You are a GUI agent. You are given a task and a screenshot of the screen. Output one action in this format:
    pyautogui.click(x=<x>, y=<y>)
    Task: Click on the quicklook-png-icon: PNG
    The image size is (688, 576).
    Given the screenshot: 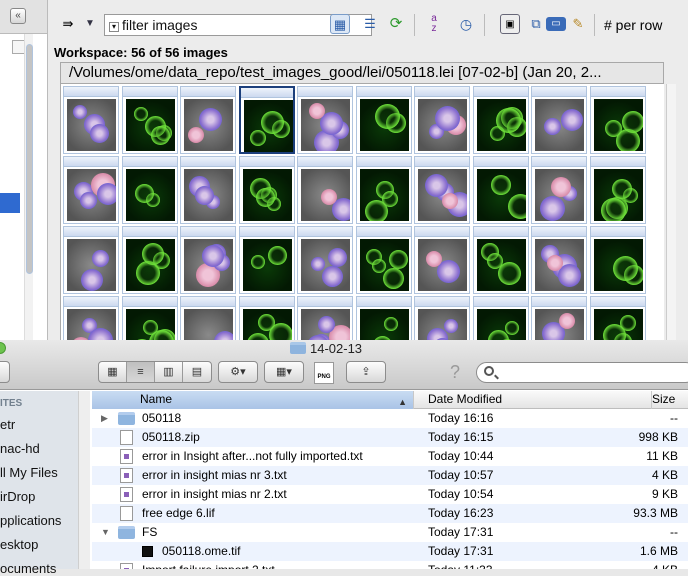 What is the action you would take?
    pyautogui.click(x=324, y=373)
    